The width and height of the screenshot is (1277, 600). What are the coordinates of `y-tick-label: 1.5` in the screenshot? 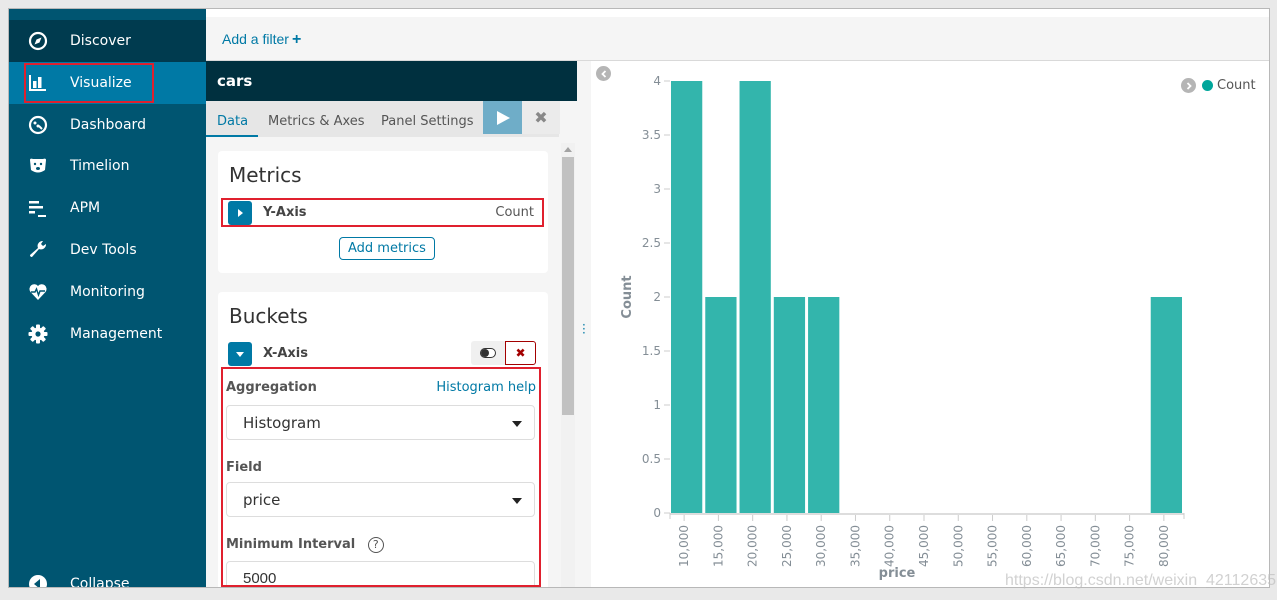 It's located at (651, 351).